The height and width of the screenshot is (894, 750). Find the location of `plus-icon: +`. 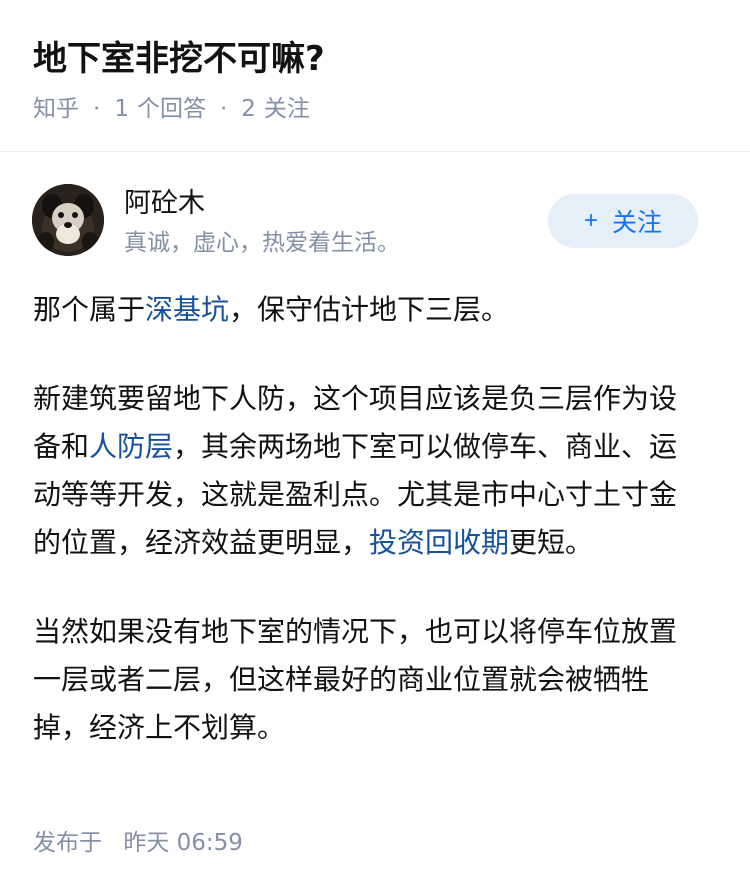

plus-icon: + is located at coordinates (590, 220).